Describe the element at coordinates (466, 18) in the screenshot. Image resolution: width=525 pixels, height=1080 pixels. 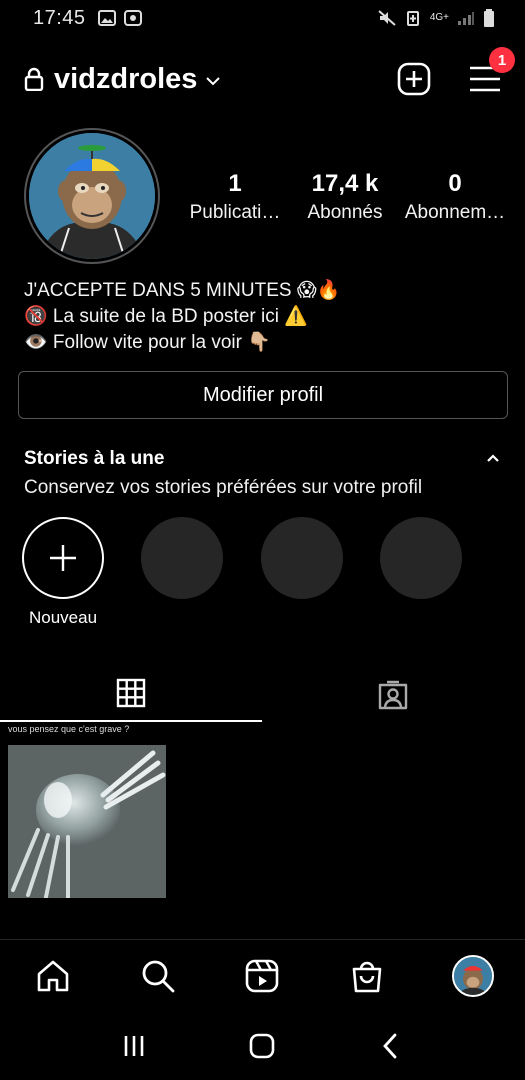
I see `signal-icon` at that location.